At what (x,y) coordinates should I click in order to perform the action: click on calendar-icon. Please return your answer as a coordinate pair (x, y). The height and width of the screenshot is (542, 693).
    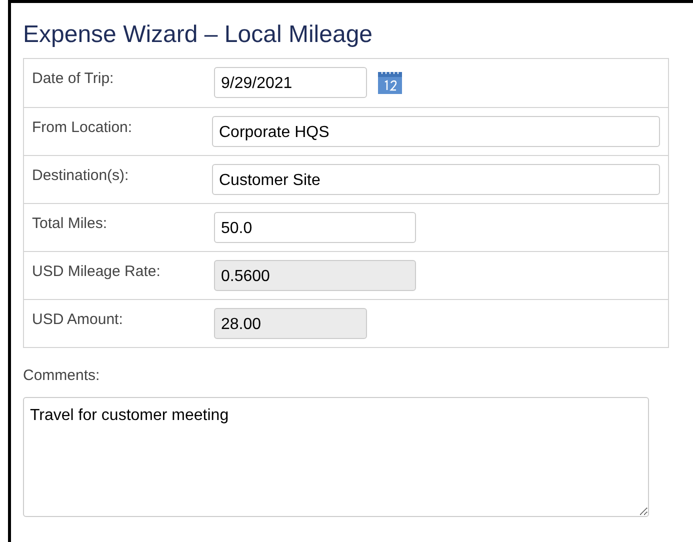
    Looking at the image, I should click on (390, 82).